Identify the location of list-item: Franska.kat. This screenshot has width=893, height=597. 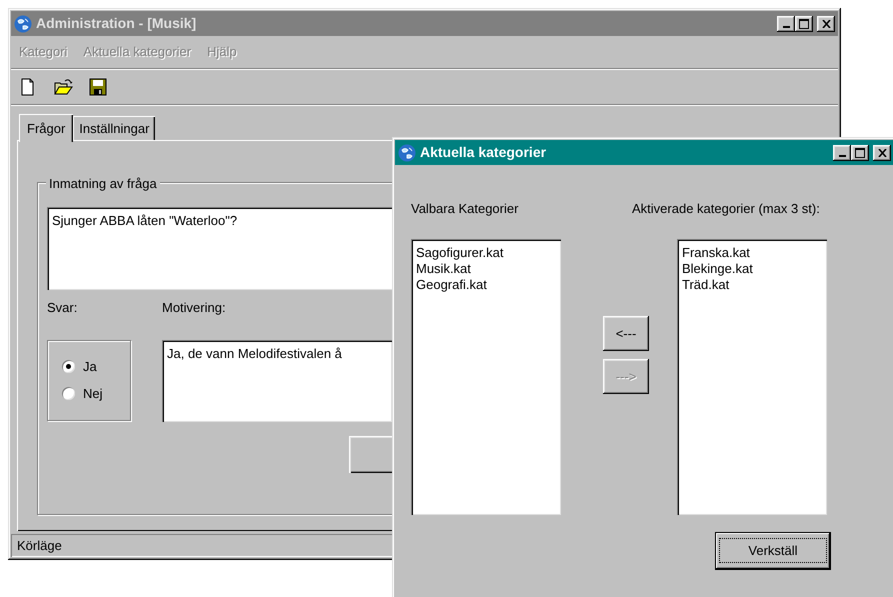
(752, 252).